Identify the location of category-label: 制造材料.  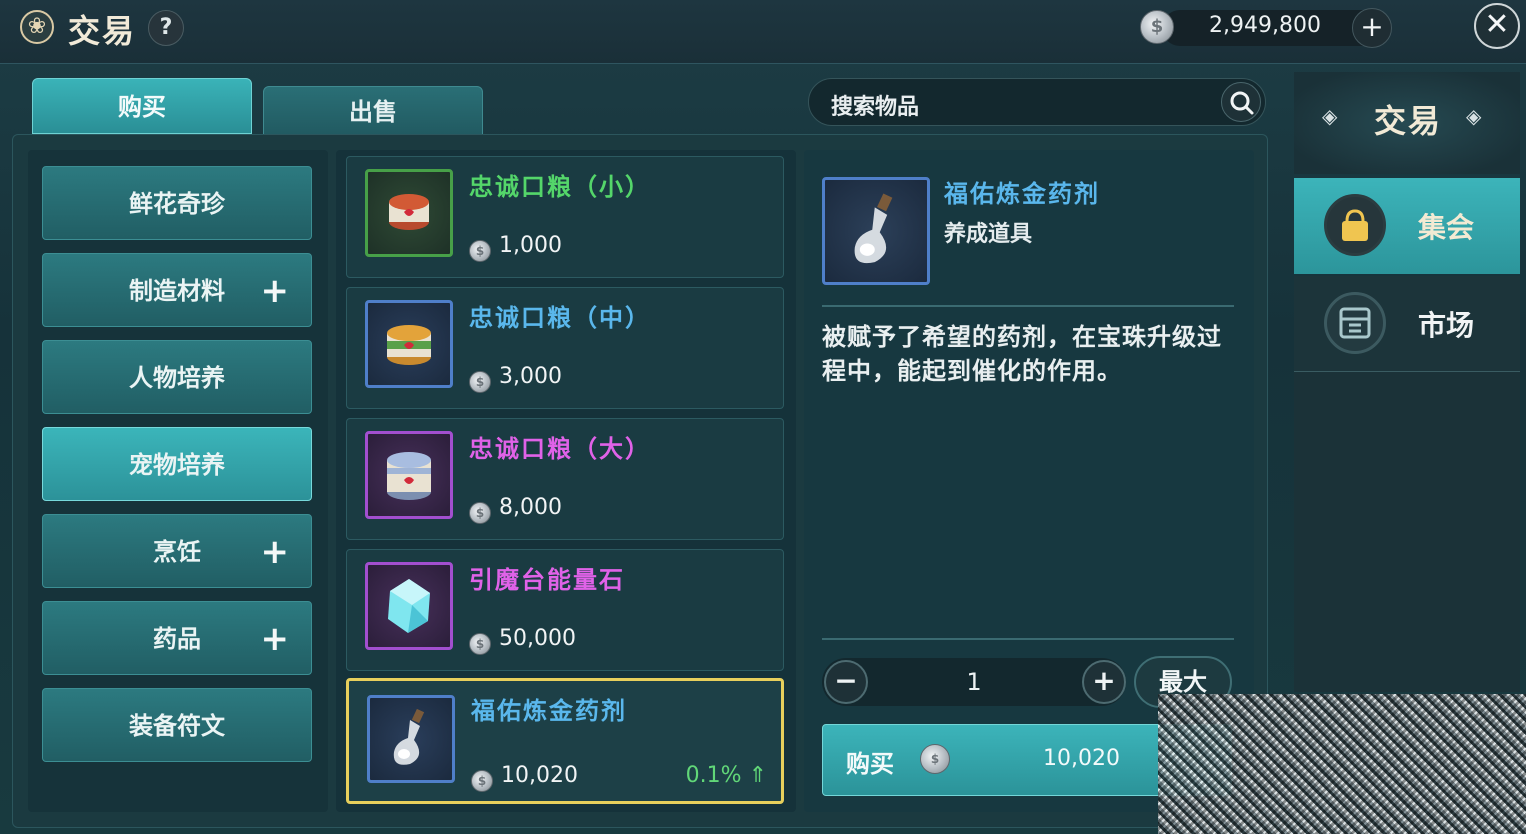
(177, 291).